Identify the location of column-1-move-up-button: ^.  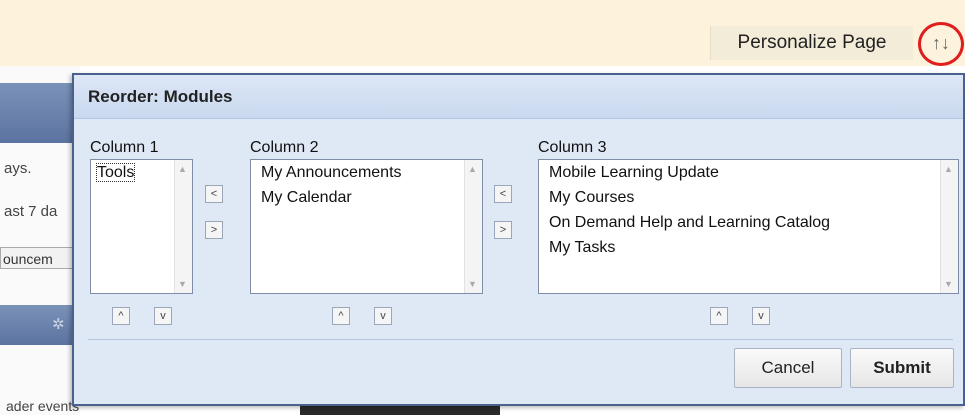
(121, 316).